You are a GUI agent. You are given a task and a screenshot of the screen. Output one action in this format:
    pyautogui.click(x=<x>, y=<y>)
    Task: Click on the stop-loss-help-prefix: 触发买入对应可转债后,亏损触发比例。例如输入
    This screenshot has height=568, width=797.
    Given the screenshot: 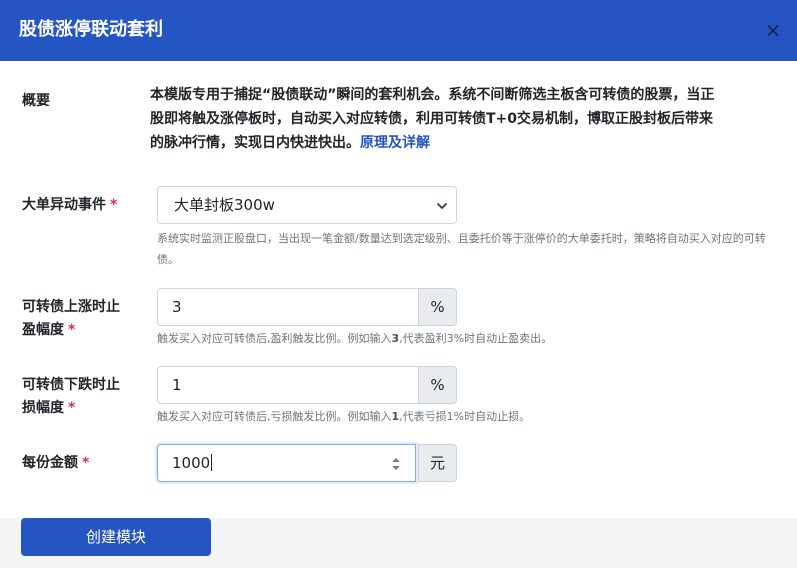 What is the action you would take?
    pyautogui.click(x=274, y=416)
    